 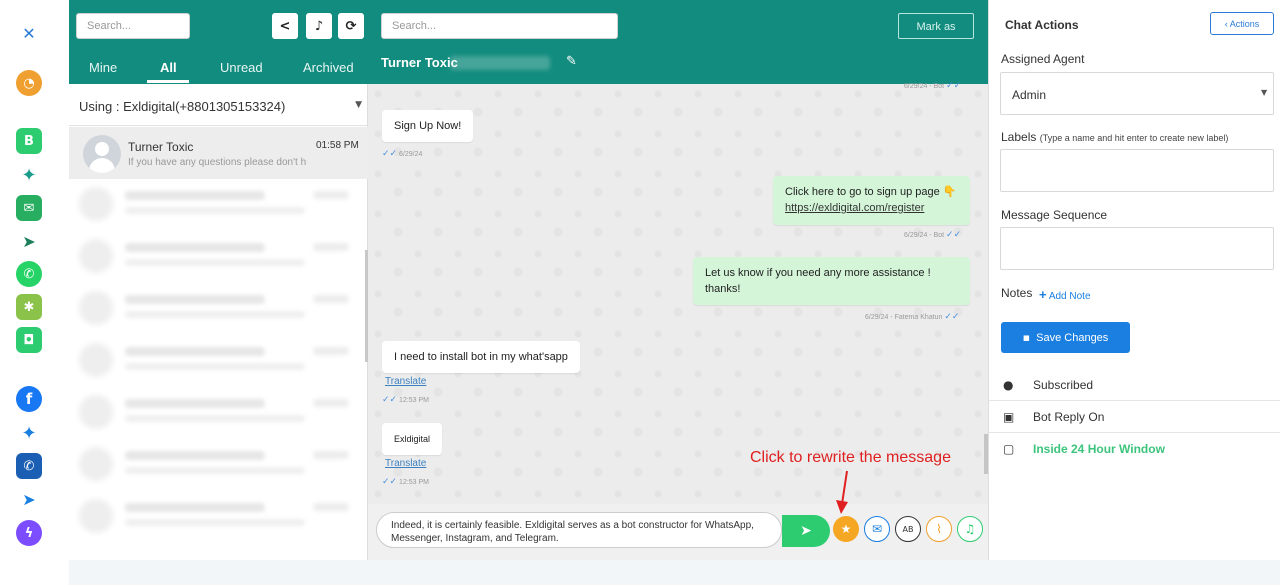 I want to click on save-icon: ▪, so click(x=1026, y=337).